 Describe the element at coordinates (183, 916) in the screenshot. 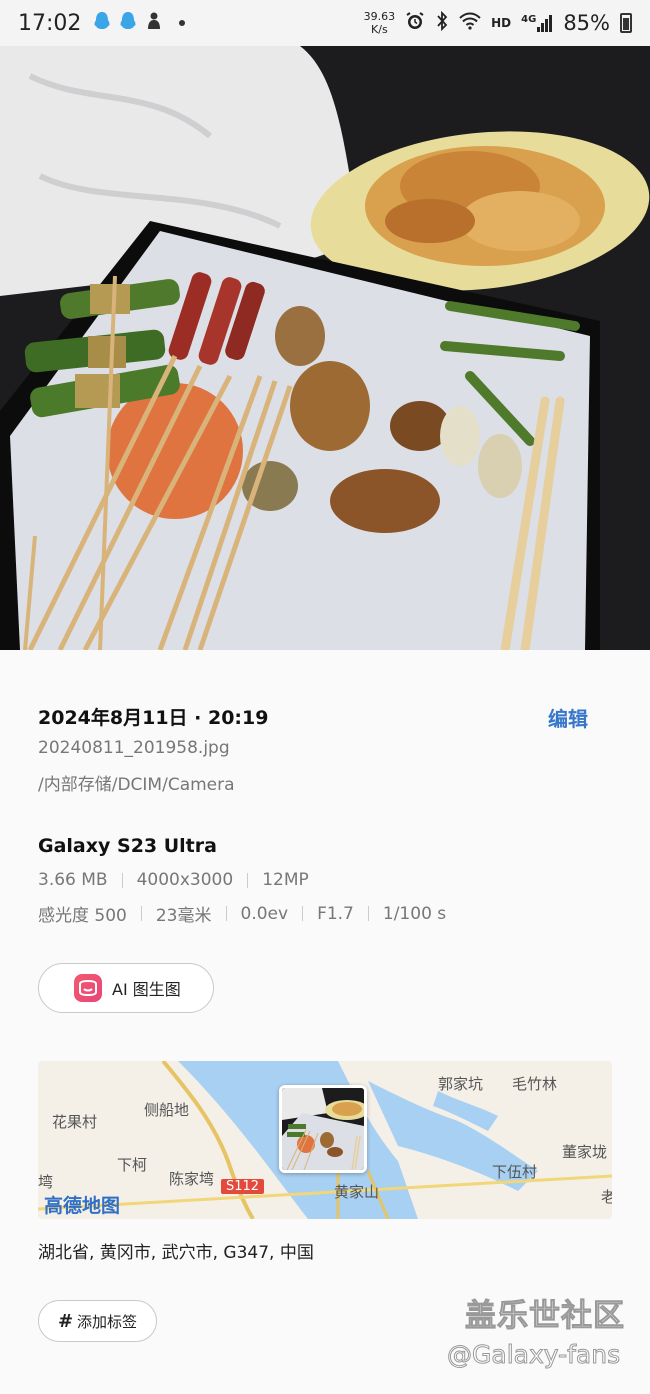

I see `focal-length: 23毫米` at that location.